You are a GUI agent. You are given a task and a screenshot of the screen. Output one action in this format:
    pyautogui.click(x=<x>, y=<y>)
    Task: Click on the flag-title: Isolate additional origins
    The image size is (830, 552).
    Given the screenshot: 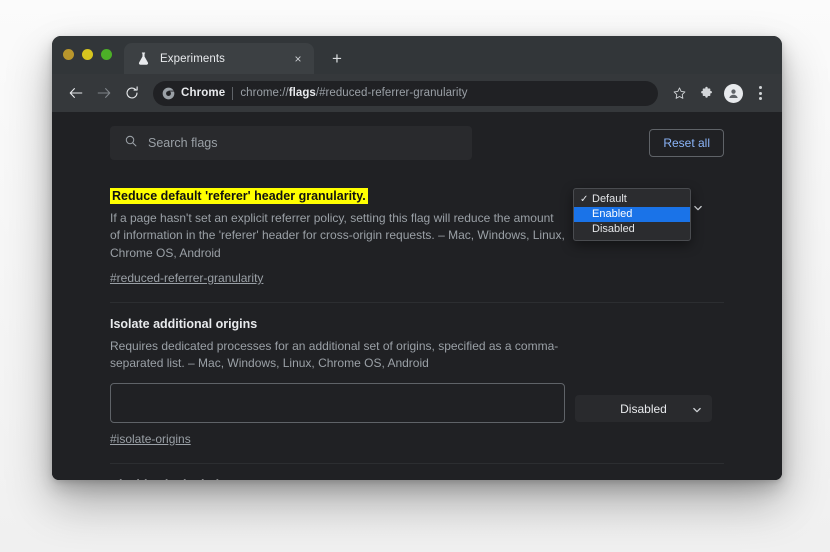 What is the action you would take?
    pyautogui.click(x=184, y=324)
    